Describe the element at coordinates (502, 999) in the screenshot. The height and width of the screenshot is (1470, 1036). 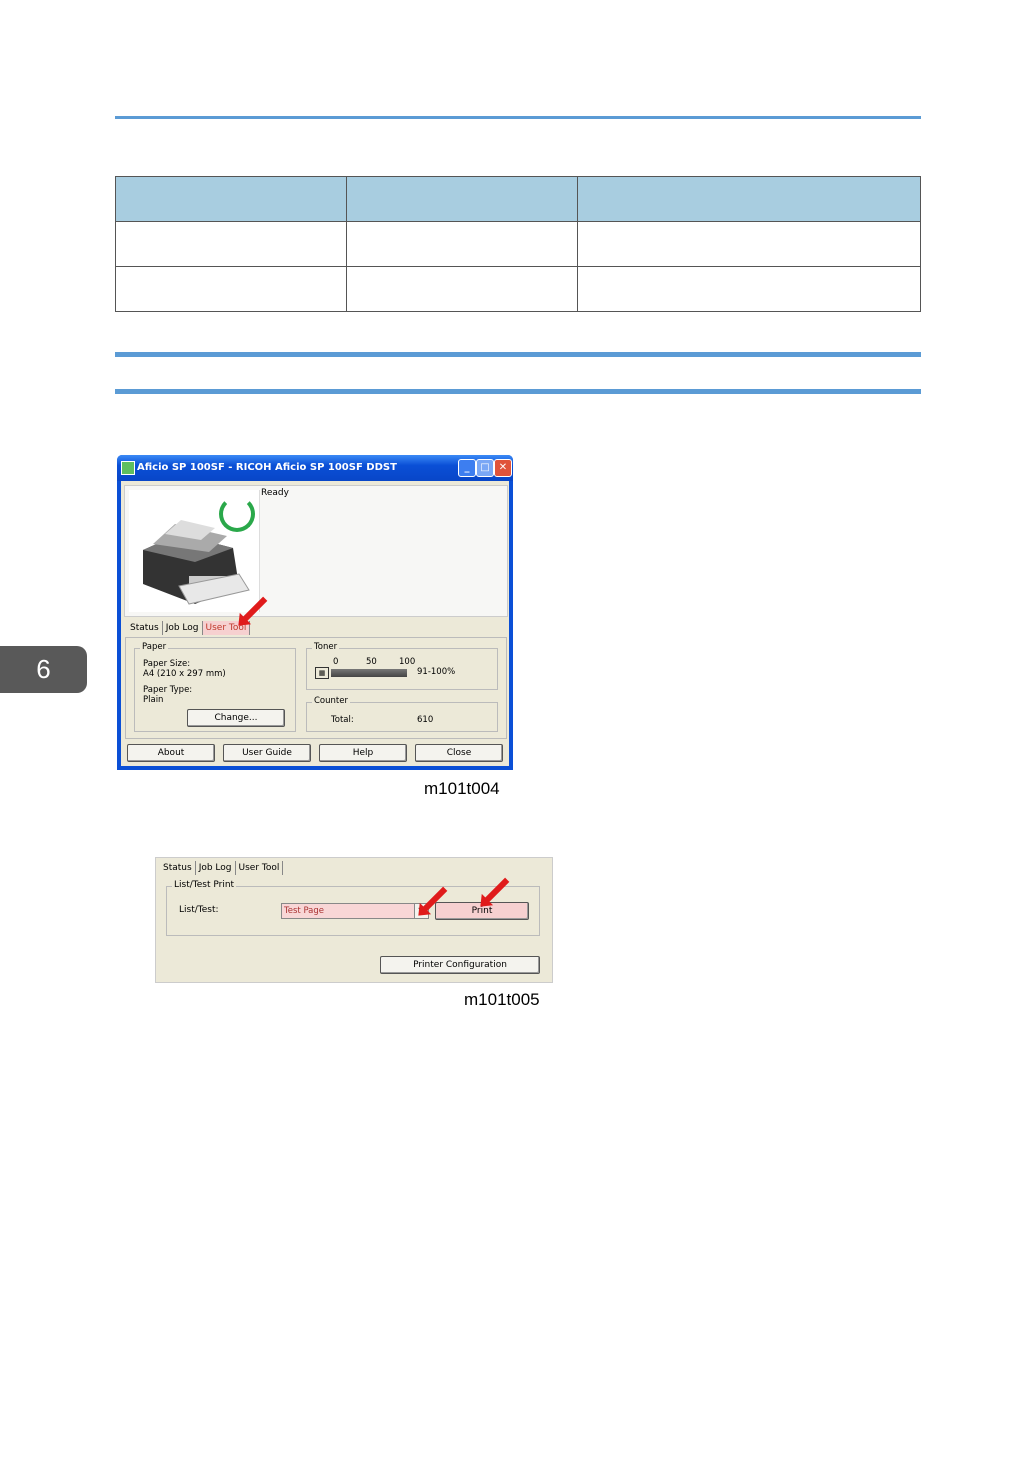
I see `figure-caption: m101t005` at that location.